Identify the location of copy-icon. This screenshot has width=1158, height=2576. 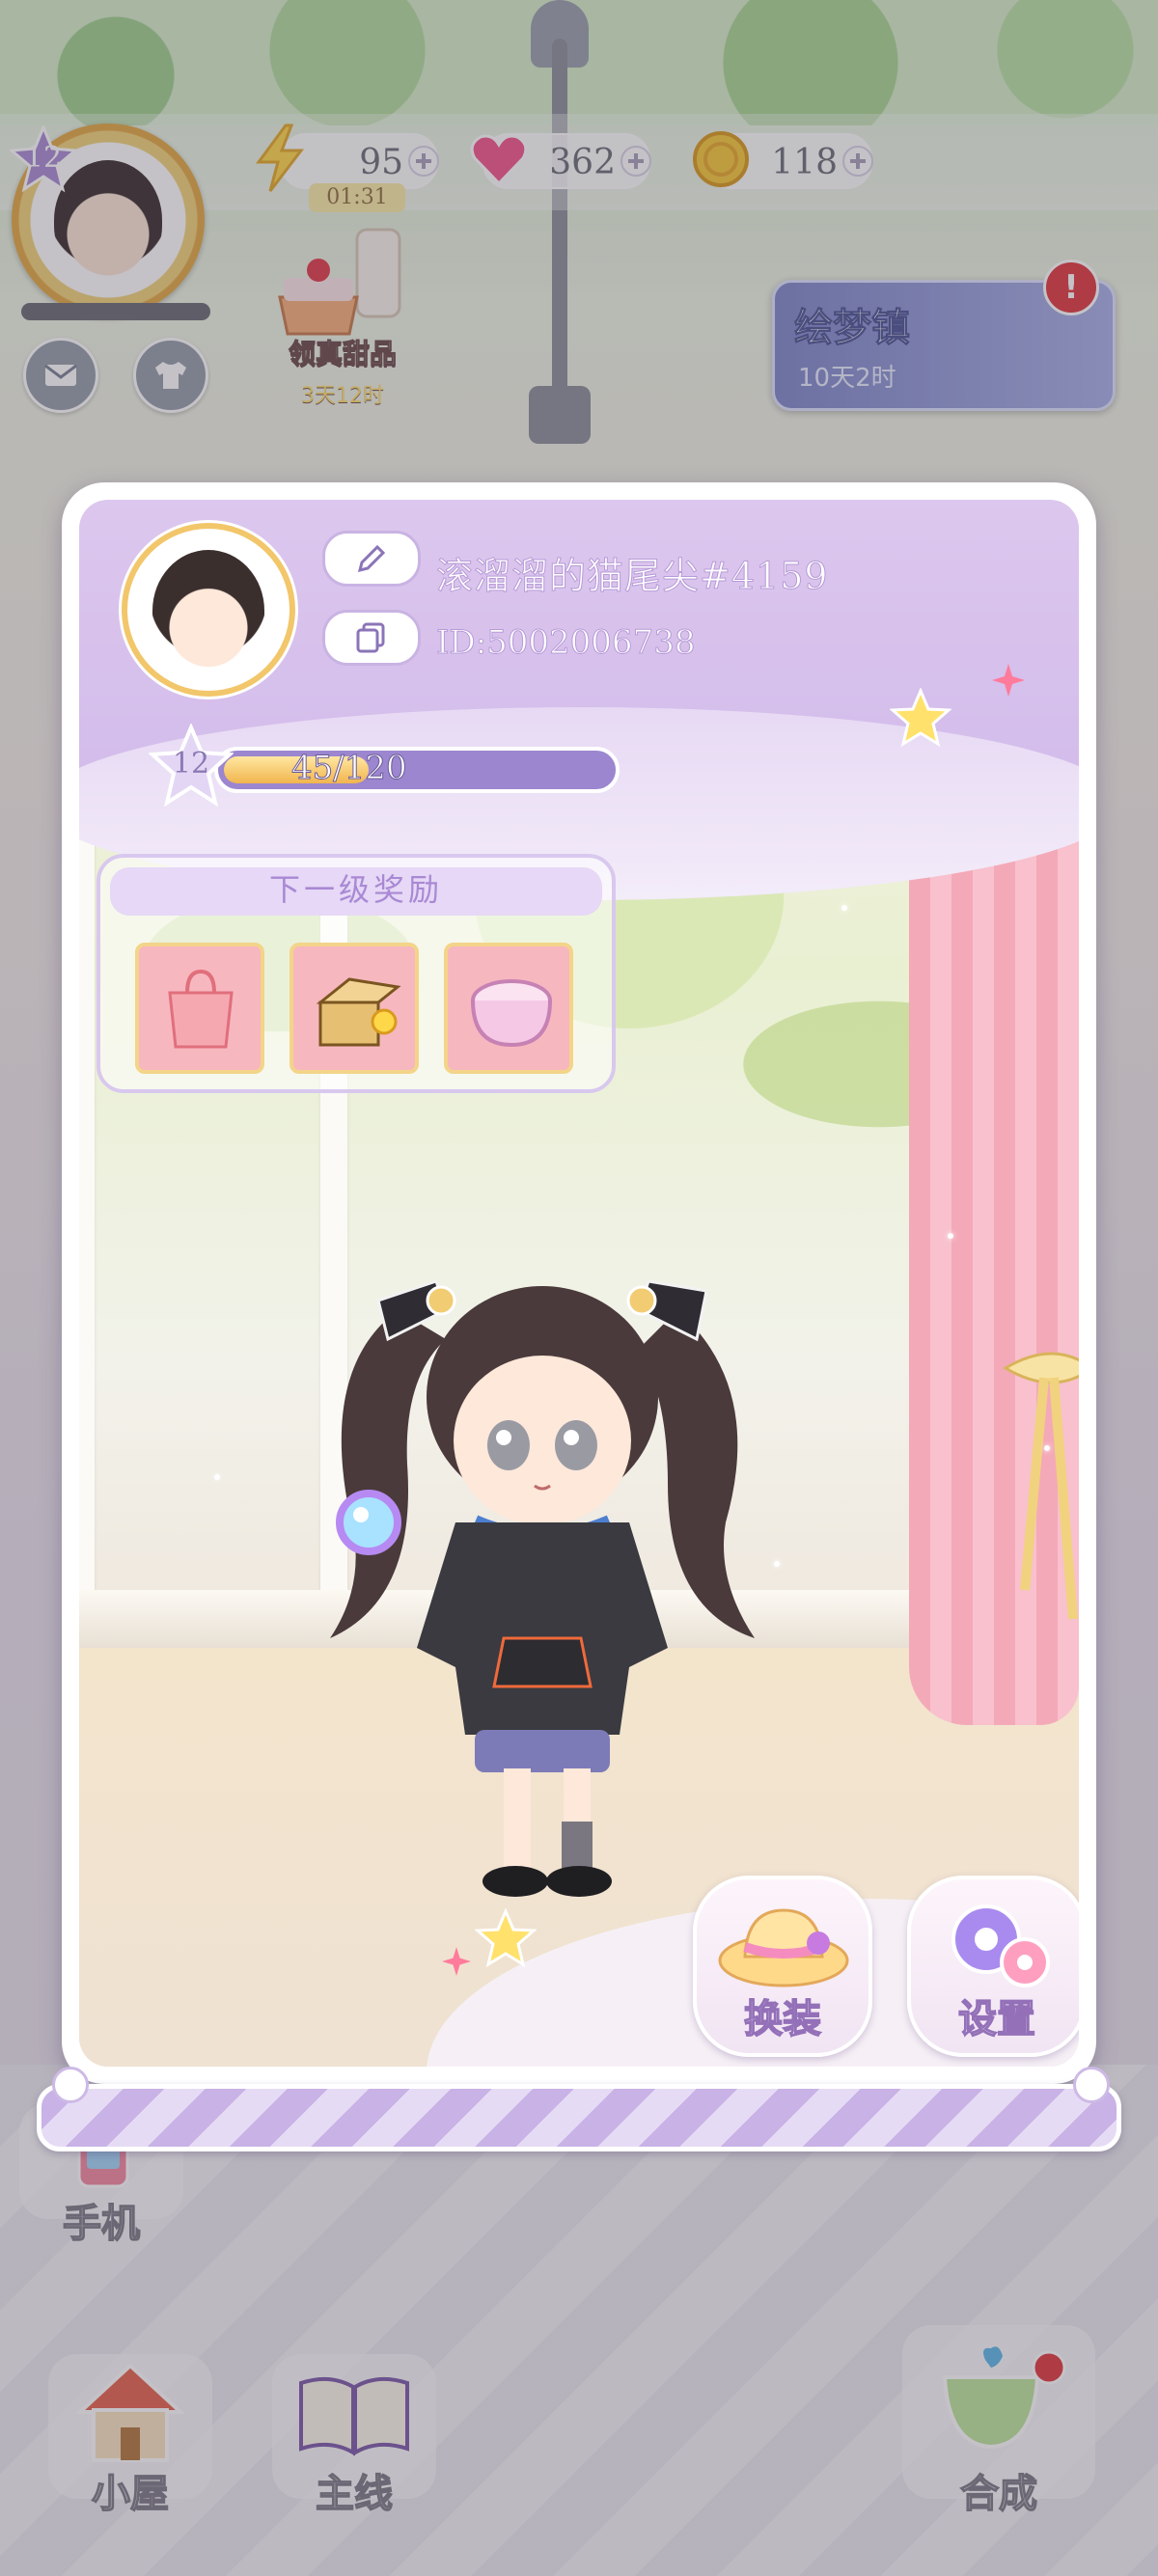
(370, 638).